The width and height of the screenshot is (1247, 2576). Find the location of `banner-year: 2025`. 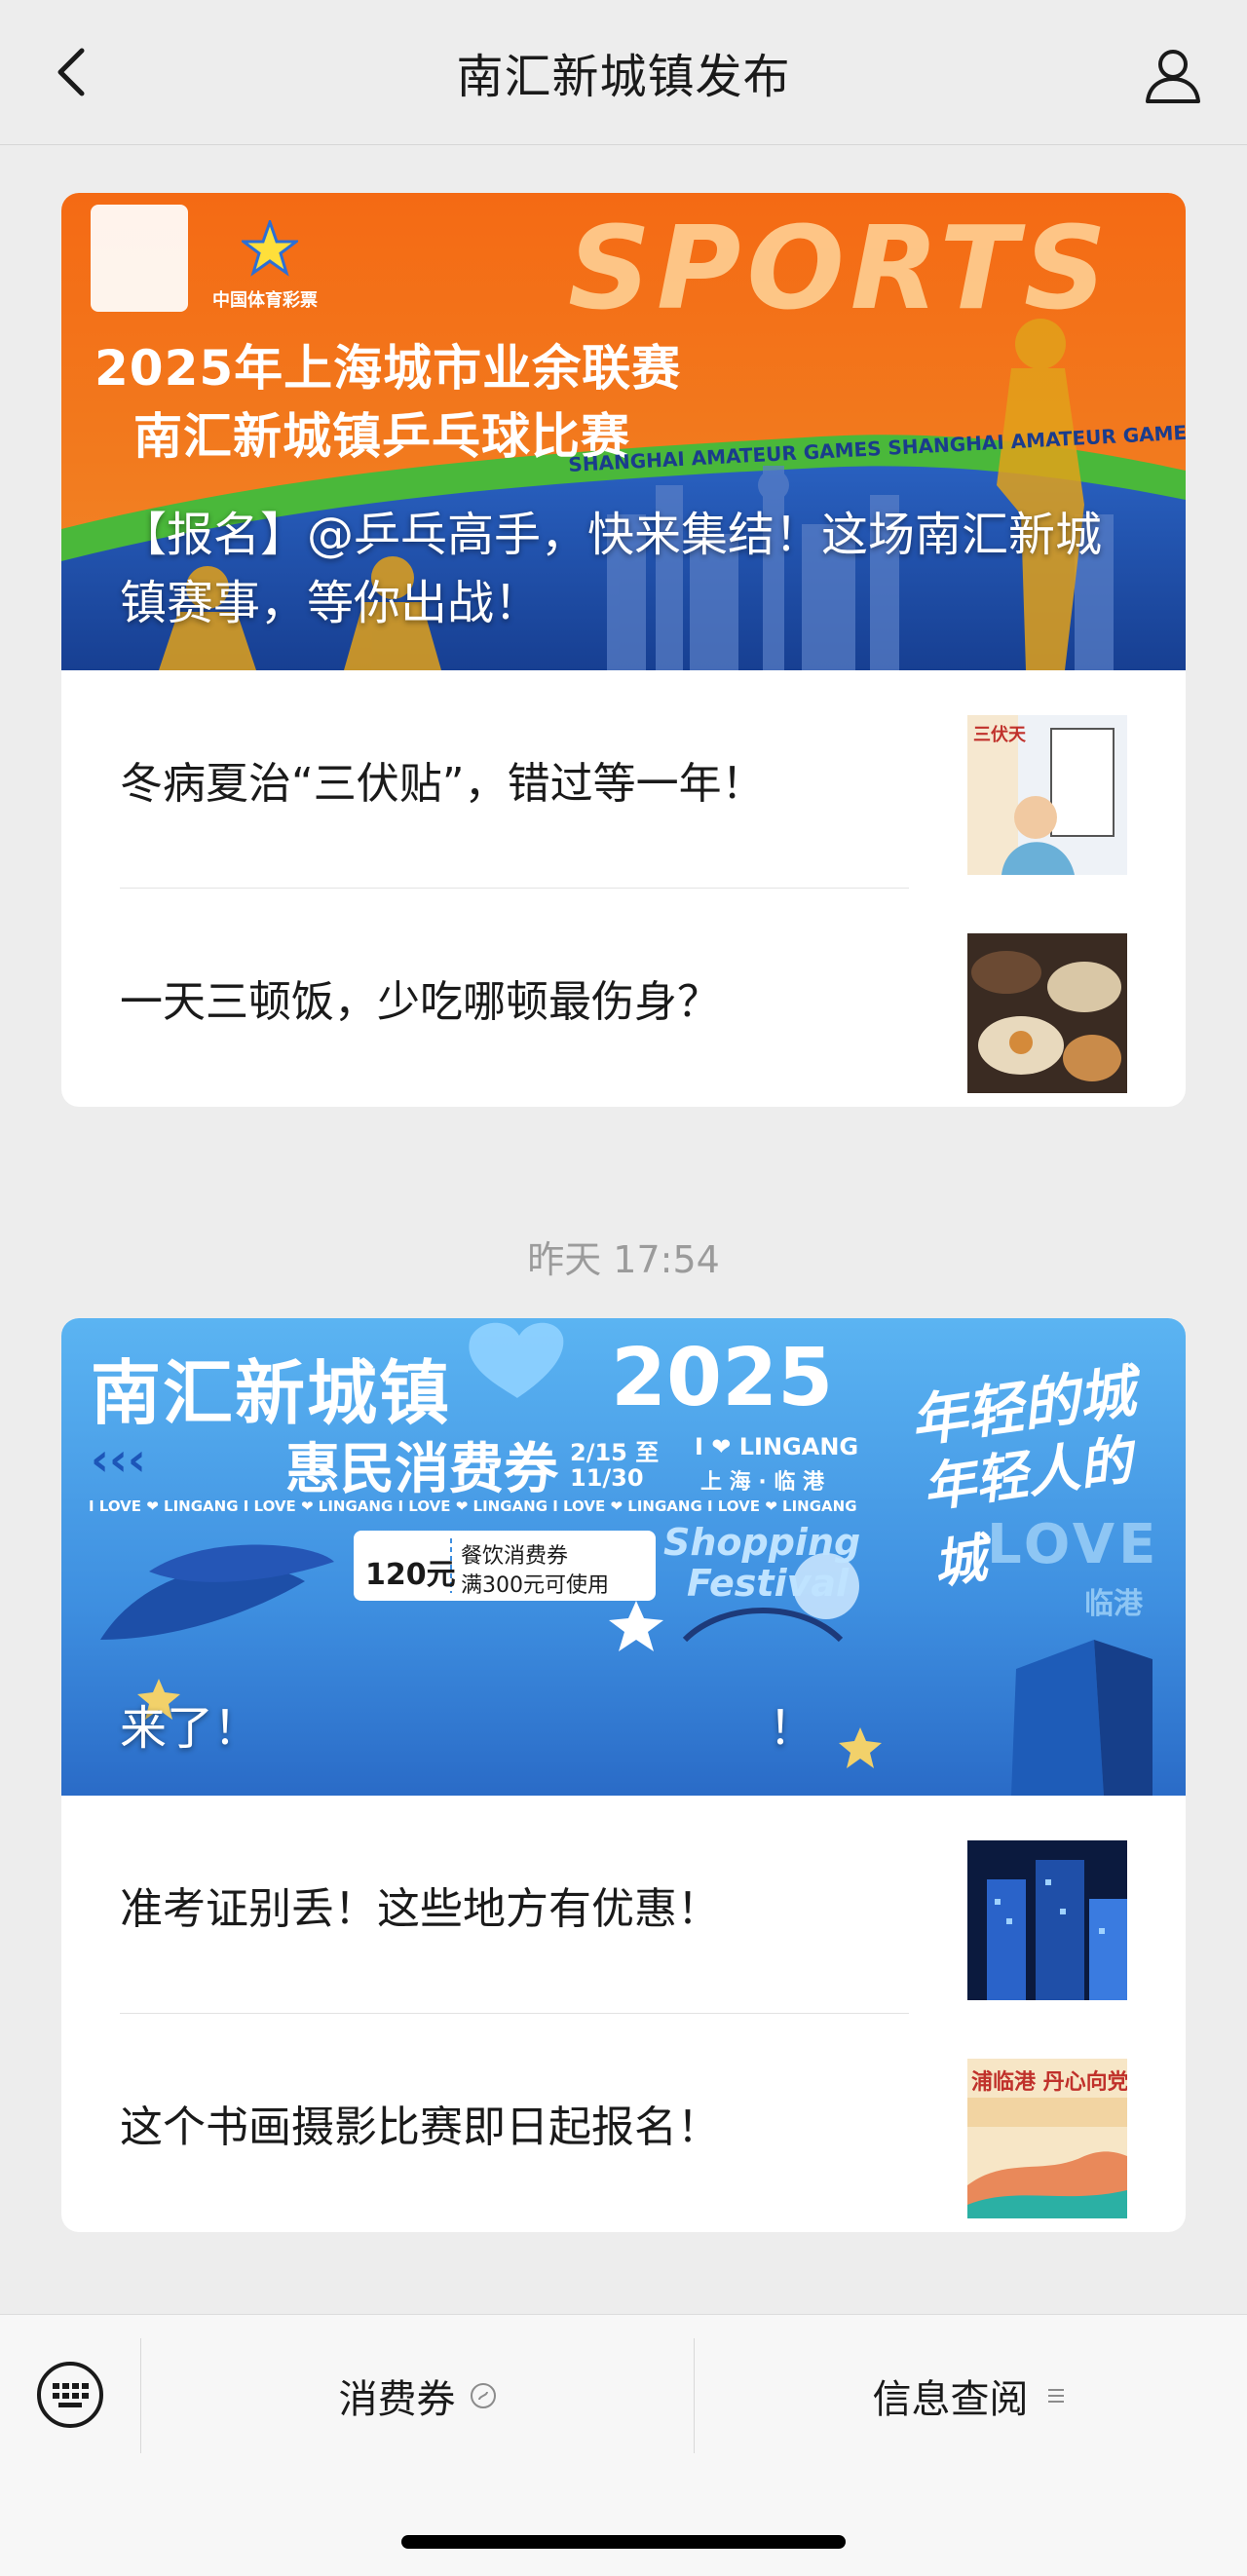

banner-year: 2025 is located at coordinates (722, 1378).